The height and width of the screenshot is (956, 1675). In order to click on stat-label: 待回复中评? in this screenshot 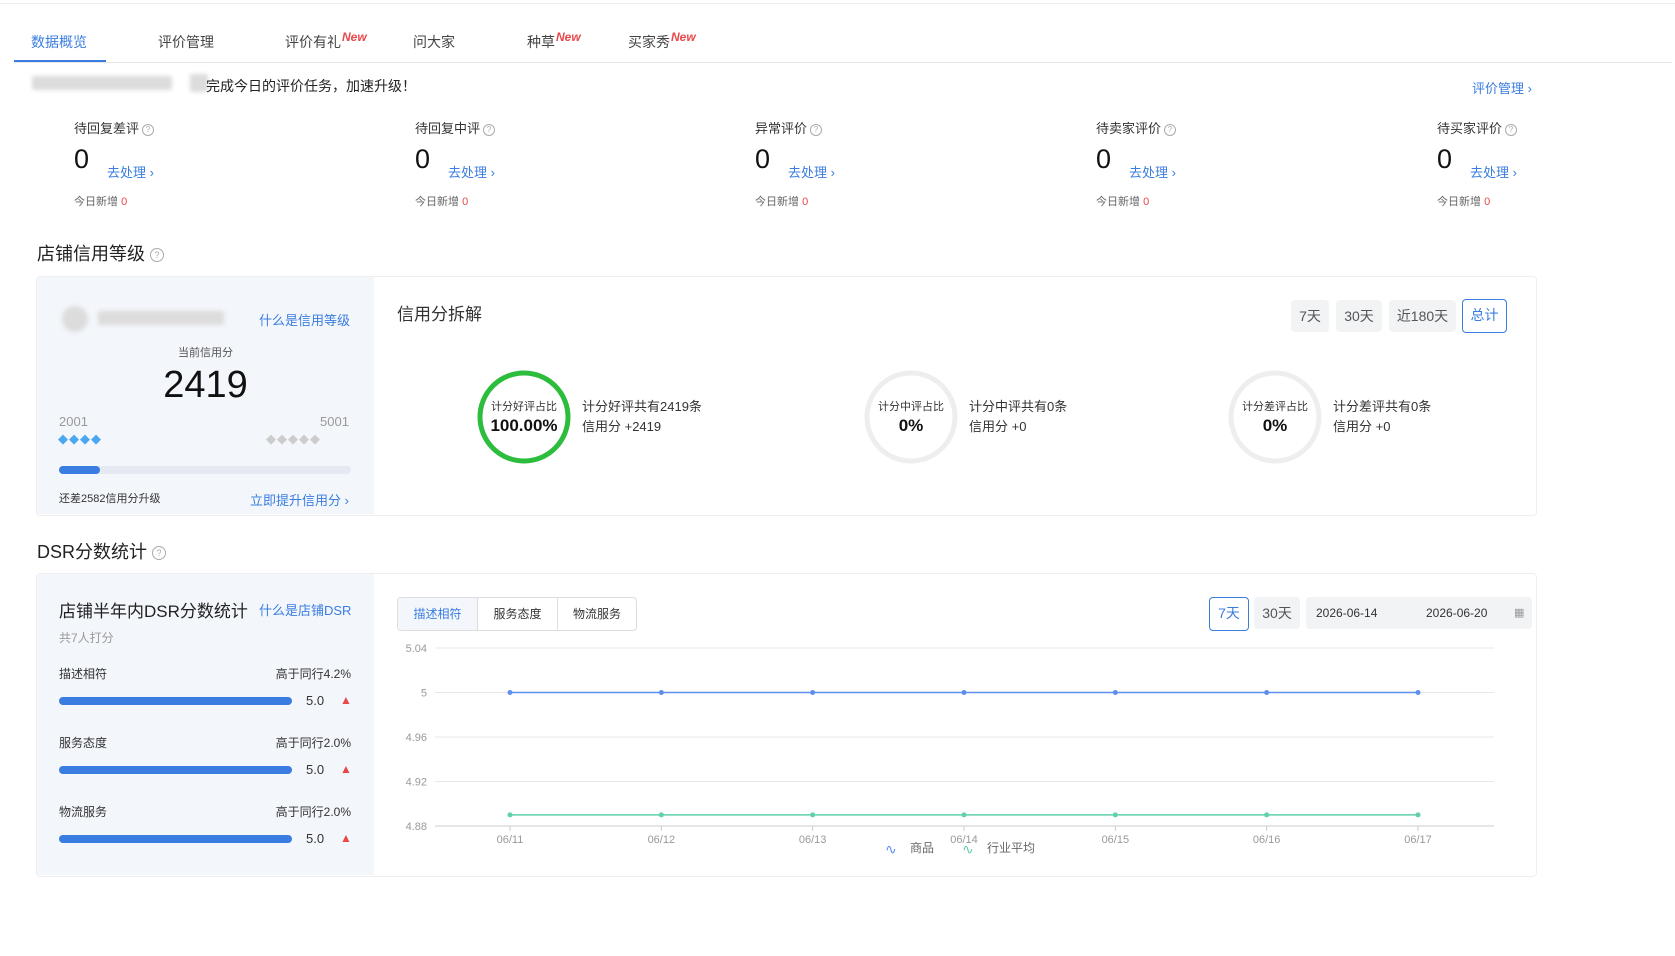, I will do `click(515, 127)`.